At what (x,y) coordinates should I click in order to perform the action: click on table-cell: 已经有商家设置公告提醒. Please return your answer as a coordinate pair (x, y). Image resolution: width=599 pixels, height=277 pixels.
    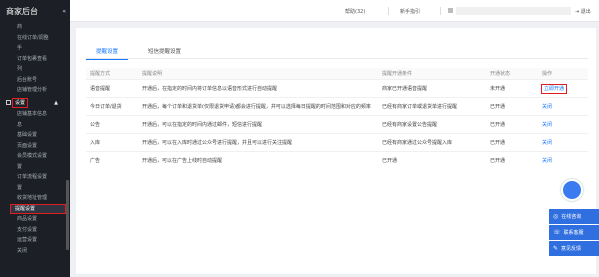
    Looking at the image, I should click on (432, 123).